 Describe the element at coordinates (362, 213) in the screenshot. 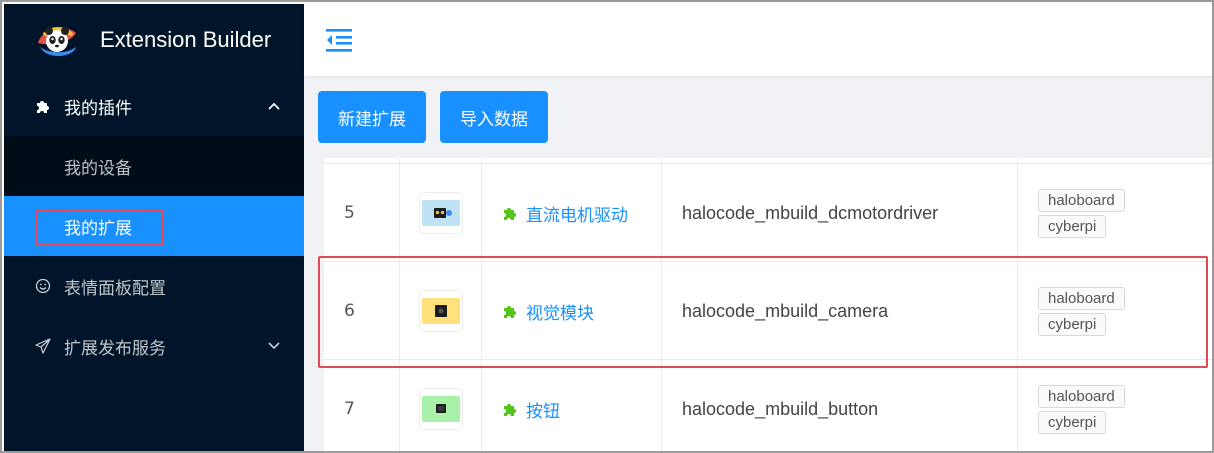

I see `row-index: 5` at that location.